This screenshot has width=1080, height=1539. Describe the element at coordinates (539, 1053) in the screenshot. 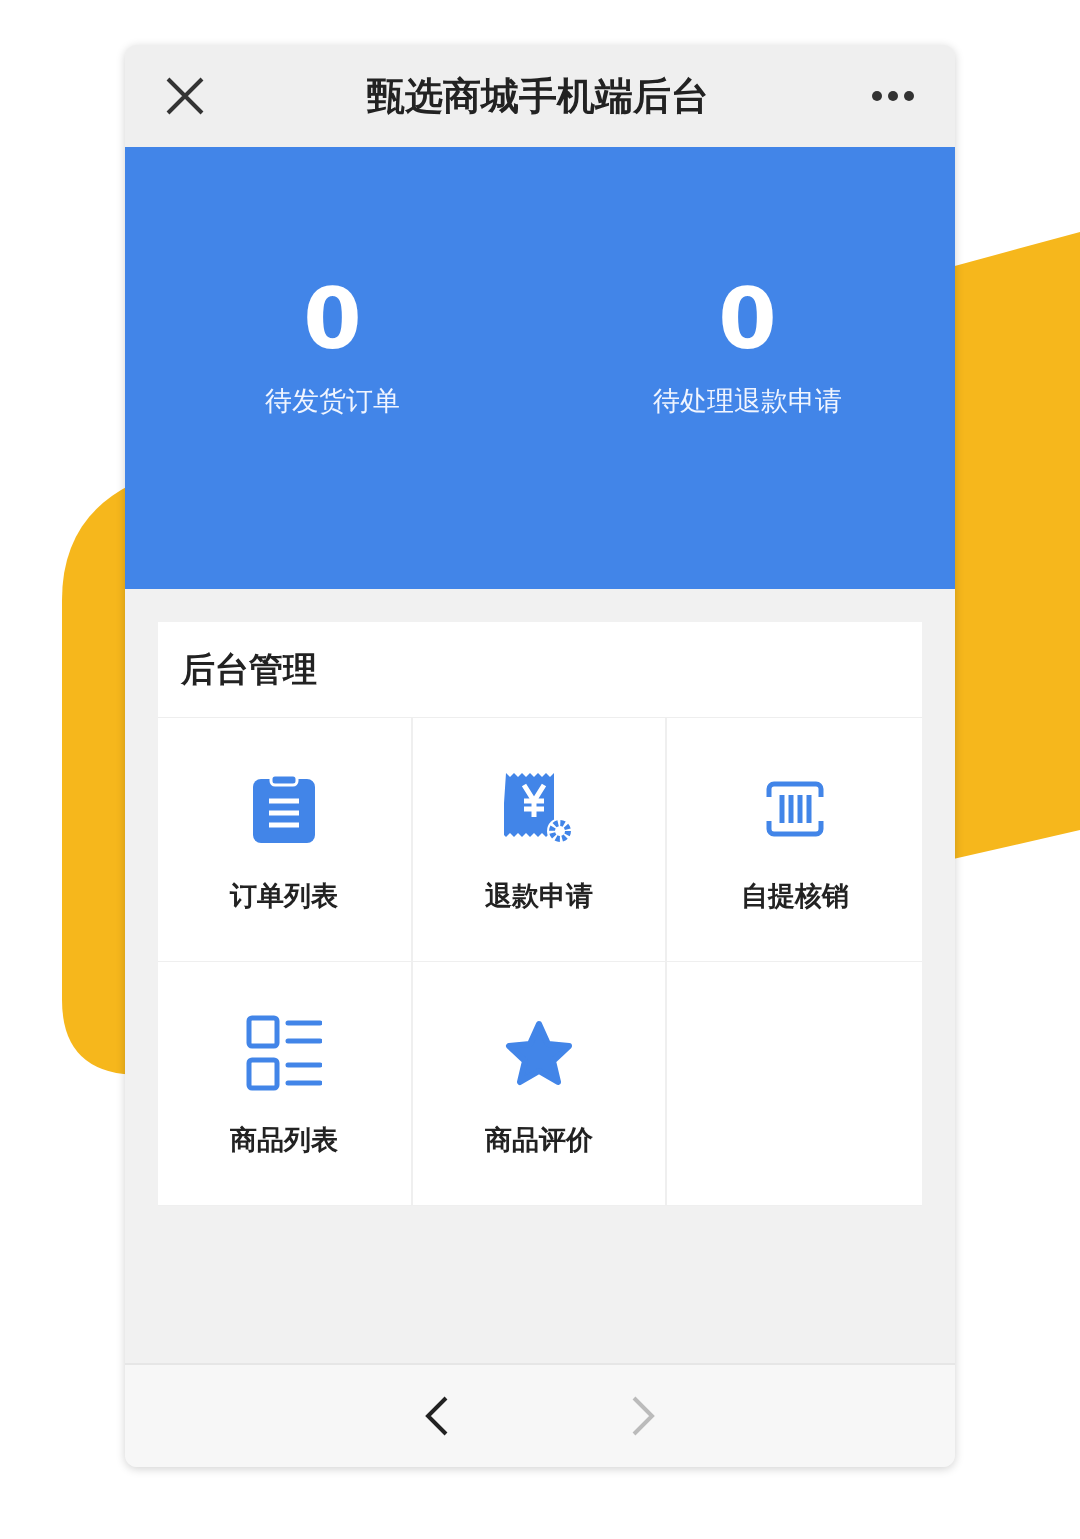

I see `star-icon` at that location.